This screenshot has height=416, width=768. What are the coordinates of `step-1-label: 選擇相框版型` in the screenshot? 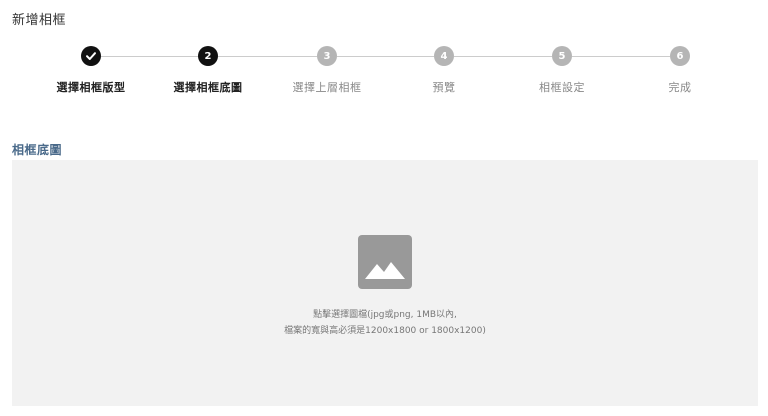 It's located at (91, 87).